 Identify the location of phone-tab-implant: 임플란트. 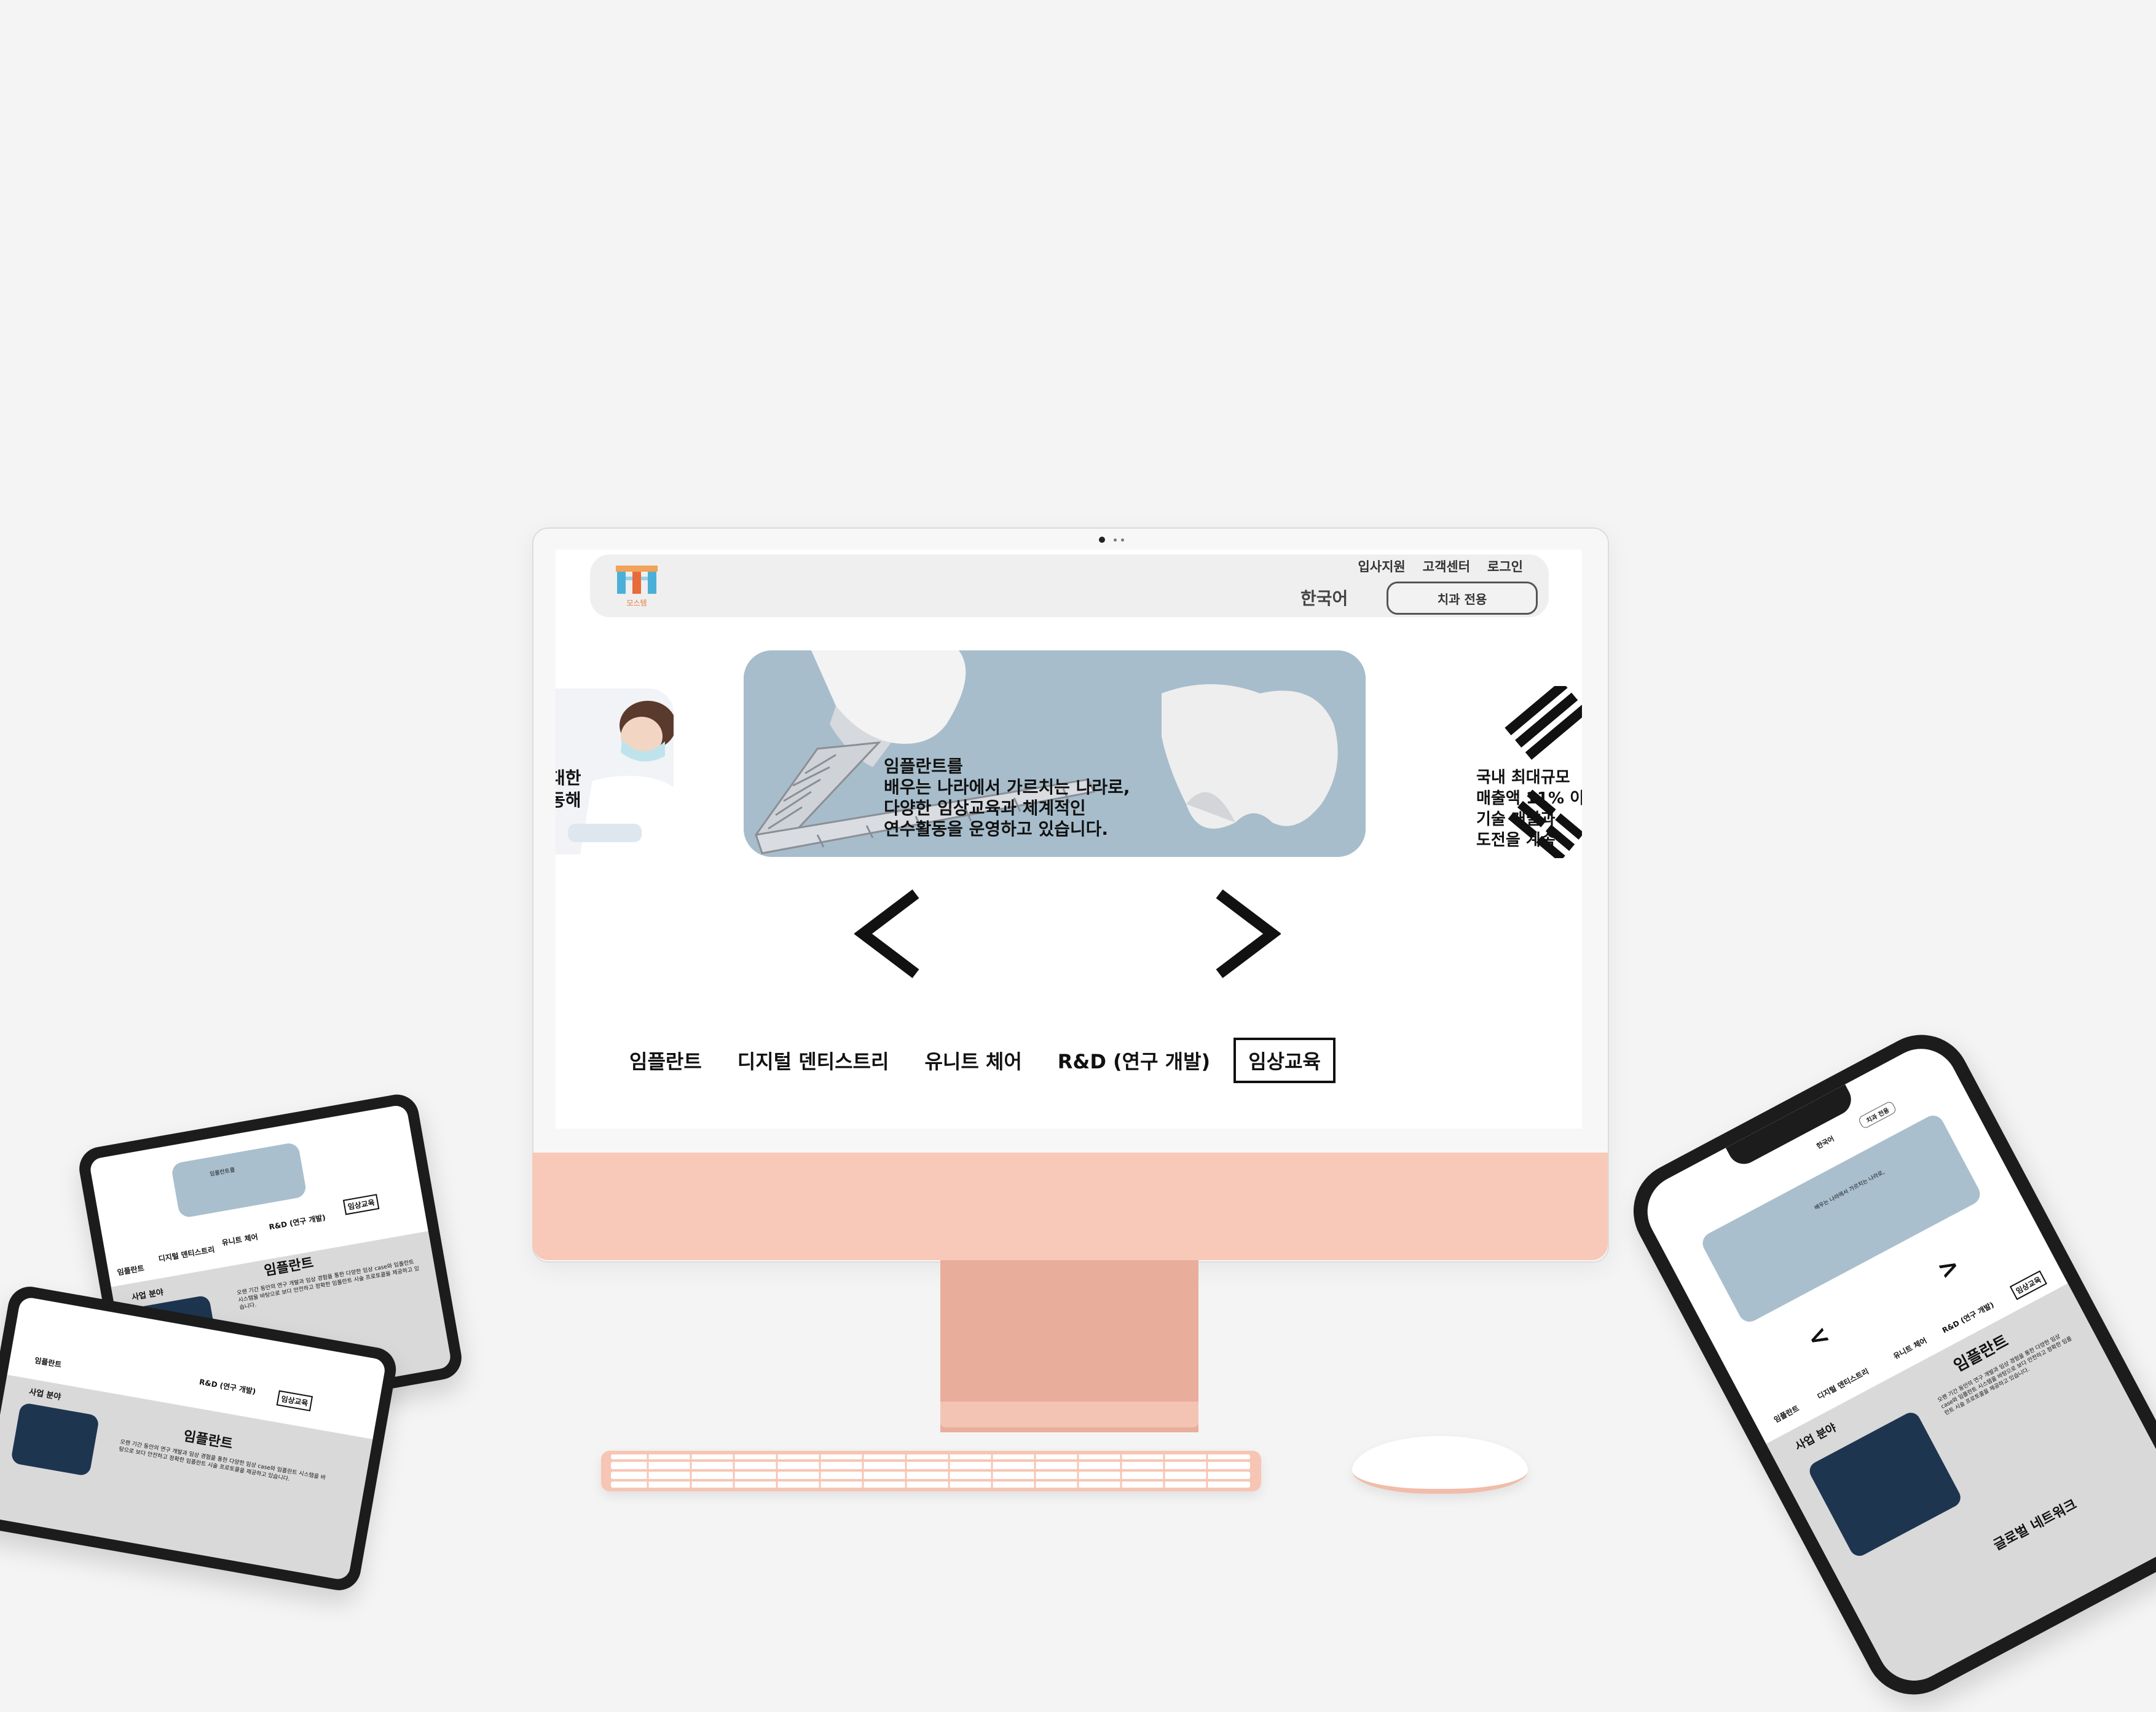
(1787, 1414).